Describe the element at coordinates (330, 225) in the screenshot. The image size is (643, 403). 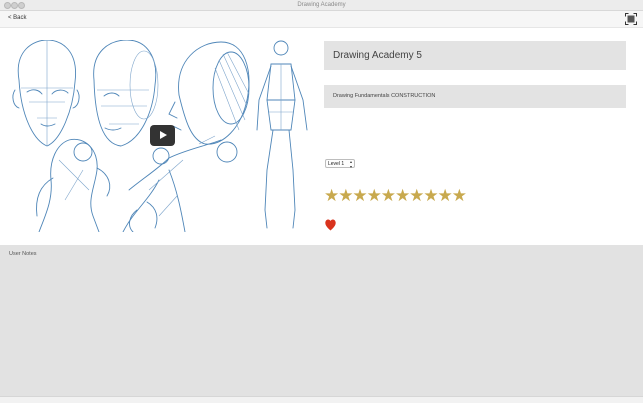
I see `heart-icon` at that location.